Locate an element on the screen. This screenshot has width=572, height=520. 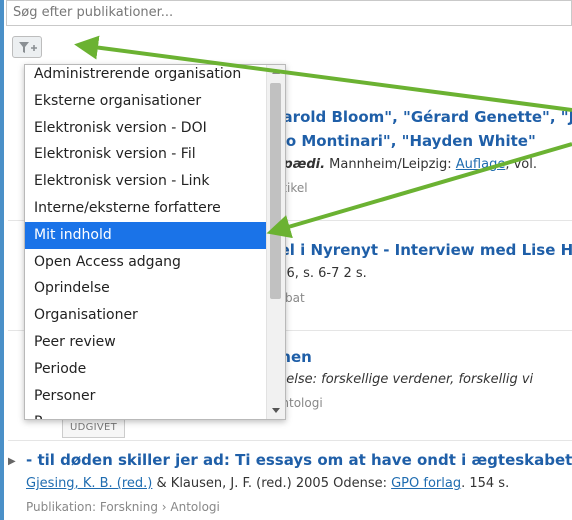
filter-plus-icon is located at coordinates (28, 47).